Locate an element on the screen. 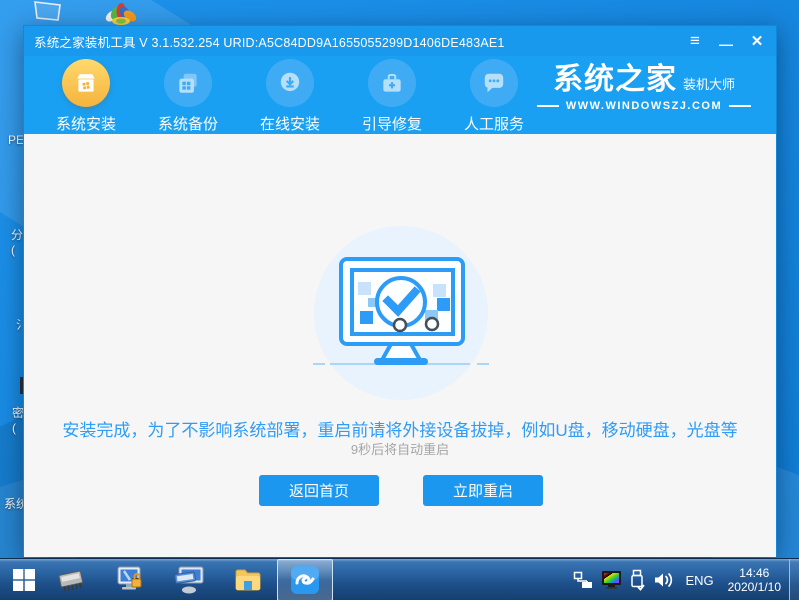 Image resolution: width=799 pixels, height=600 pixels. memory-chip-icon is located at coordinates (71, 581).